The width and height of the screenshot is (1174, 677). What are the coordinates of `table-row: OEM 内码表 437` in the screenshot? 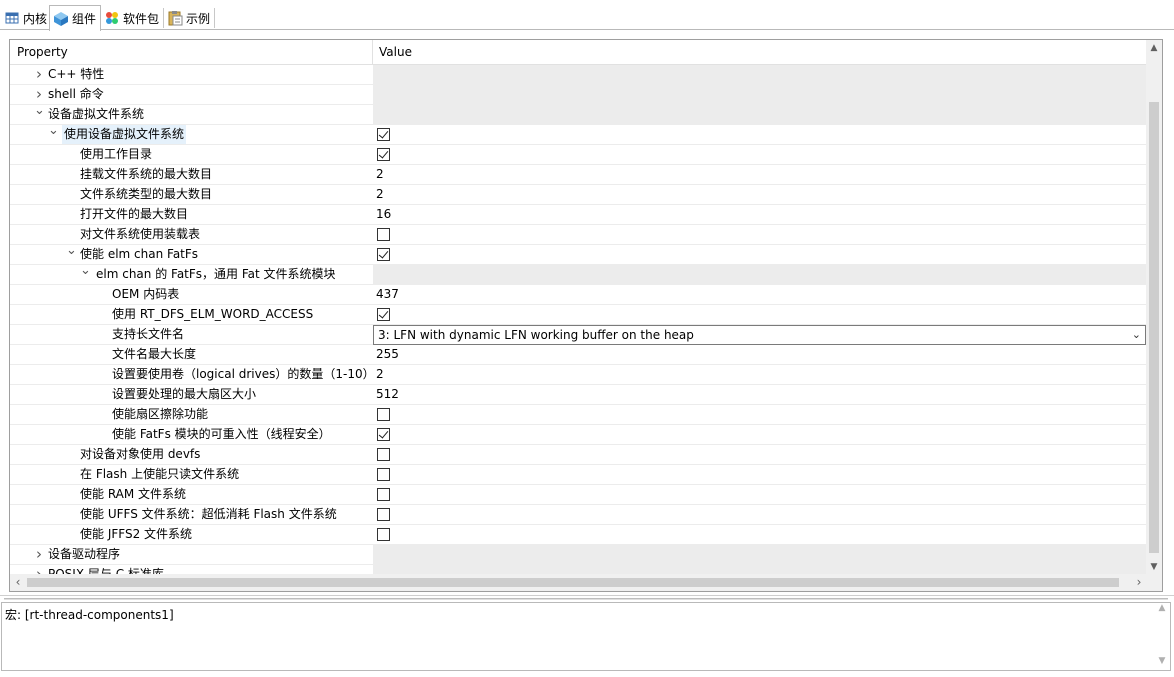 It's located at (578, 295).